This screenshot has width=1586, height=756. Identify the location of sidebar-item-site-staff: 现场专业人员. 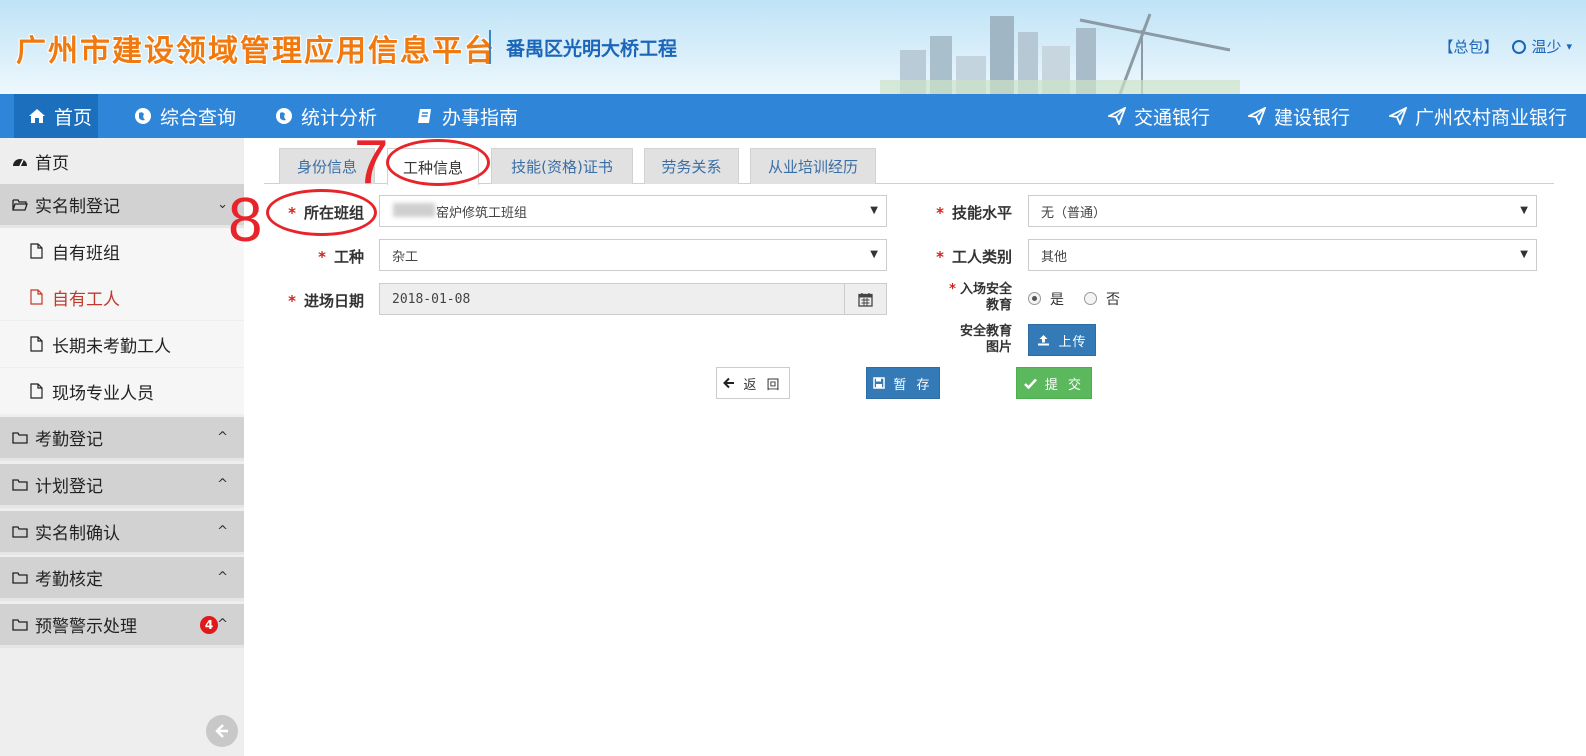
(122, 391).